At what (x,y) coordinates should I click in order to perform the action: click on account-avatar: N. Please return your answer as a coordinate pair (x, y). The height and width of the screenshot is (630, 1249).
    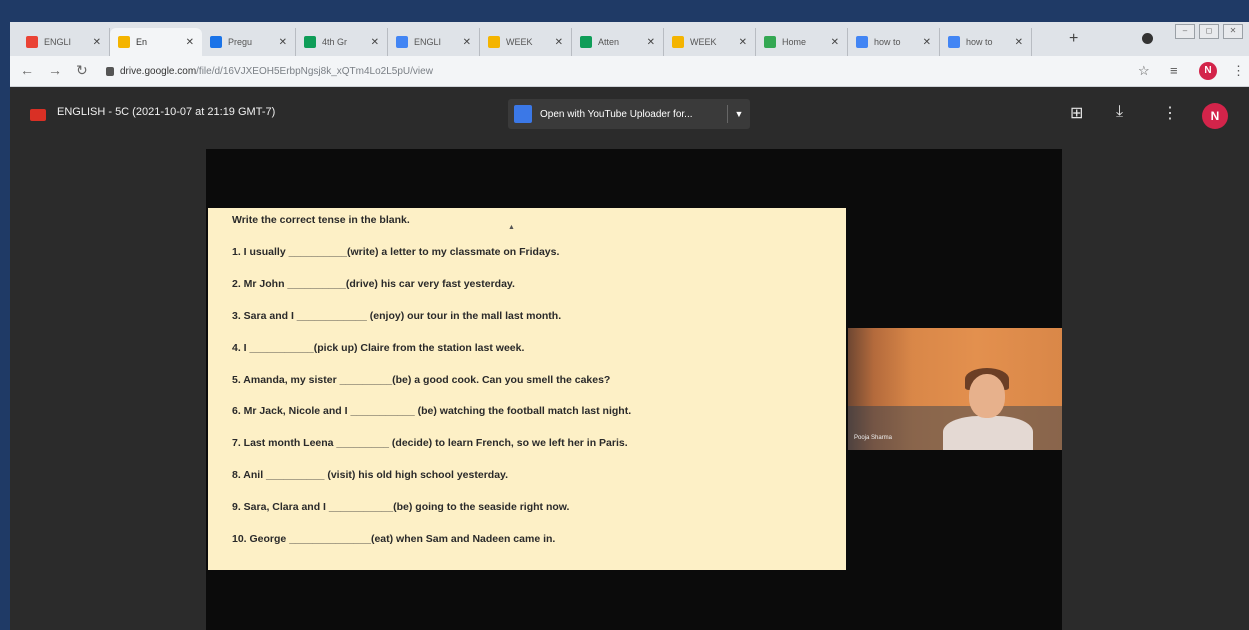
    Looking at the image, I should click on (1215, 116).